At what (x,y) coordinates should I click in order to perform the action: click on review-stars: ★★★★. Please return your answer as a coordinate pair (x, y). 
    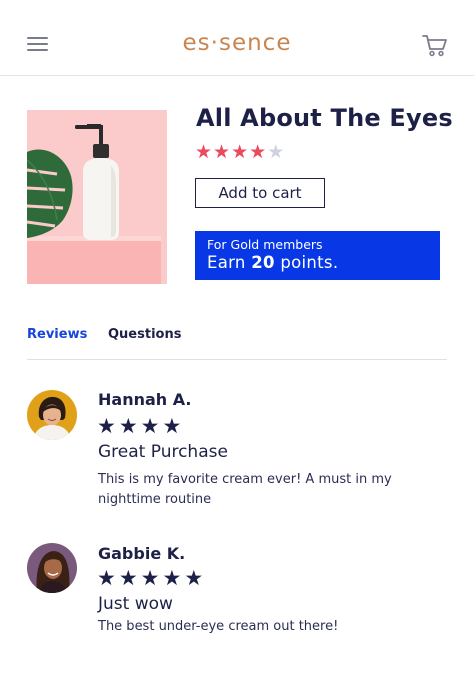
    Looking at the image, I should click on (140, 426).